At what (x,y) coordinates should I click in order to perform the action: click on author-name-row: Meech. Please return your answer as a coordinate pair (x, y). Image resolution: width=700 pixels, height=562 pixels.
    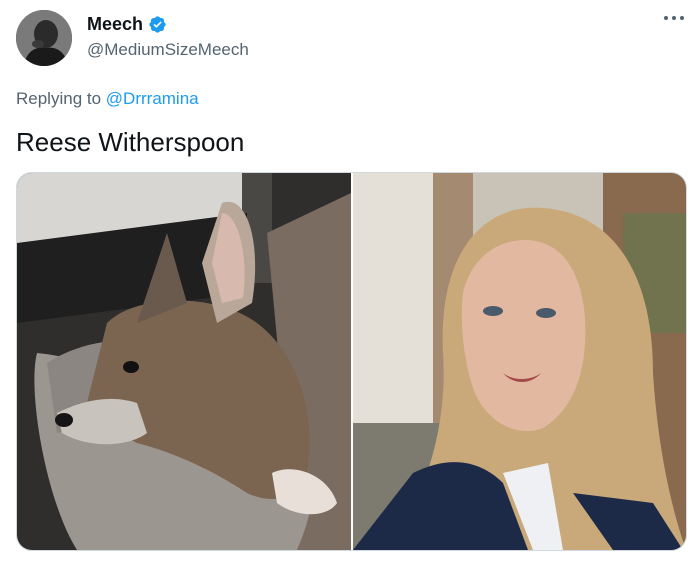
    Looking at the image, I should click on (127, 24).